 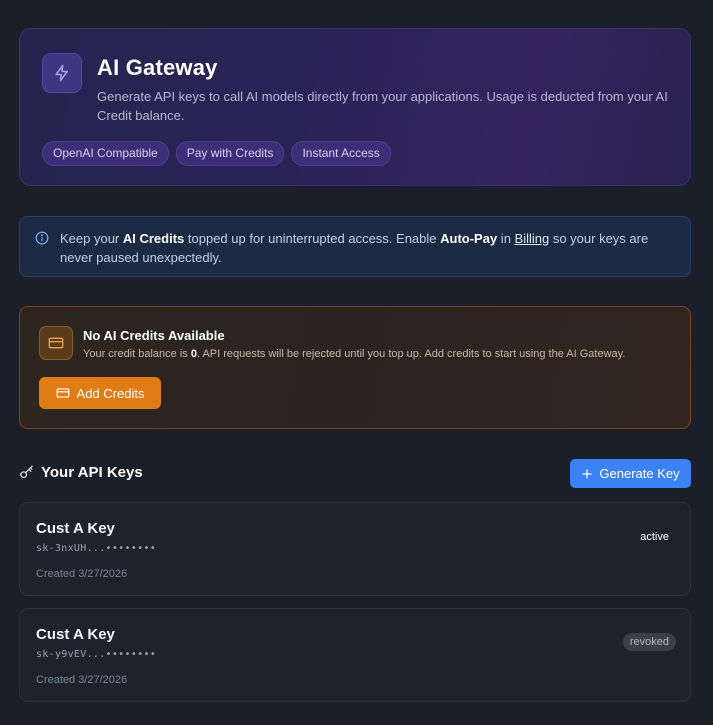 What do you see at coordinates (649, 642) in the screenshot?
I see `status-badge: revoked` at bounding box center [649, 642].